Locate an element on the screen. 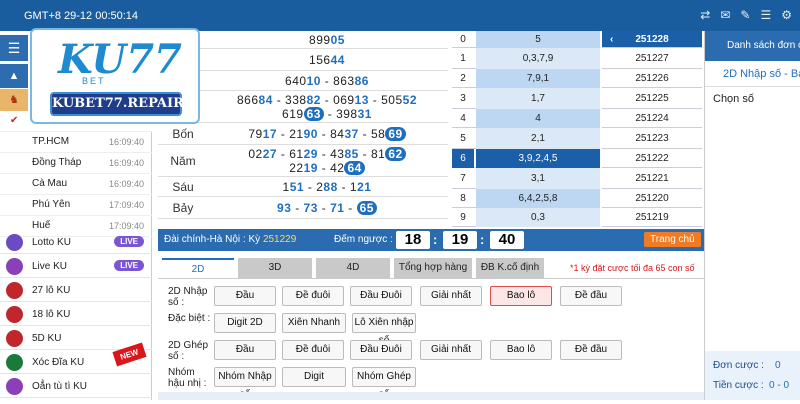 Image resolution: width=800 pixels, height=404 pixels. period-item: 251222 is located at coordinates (652, 158).